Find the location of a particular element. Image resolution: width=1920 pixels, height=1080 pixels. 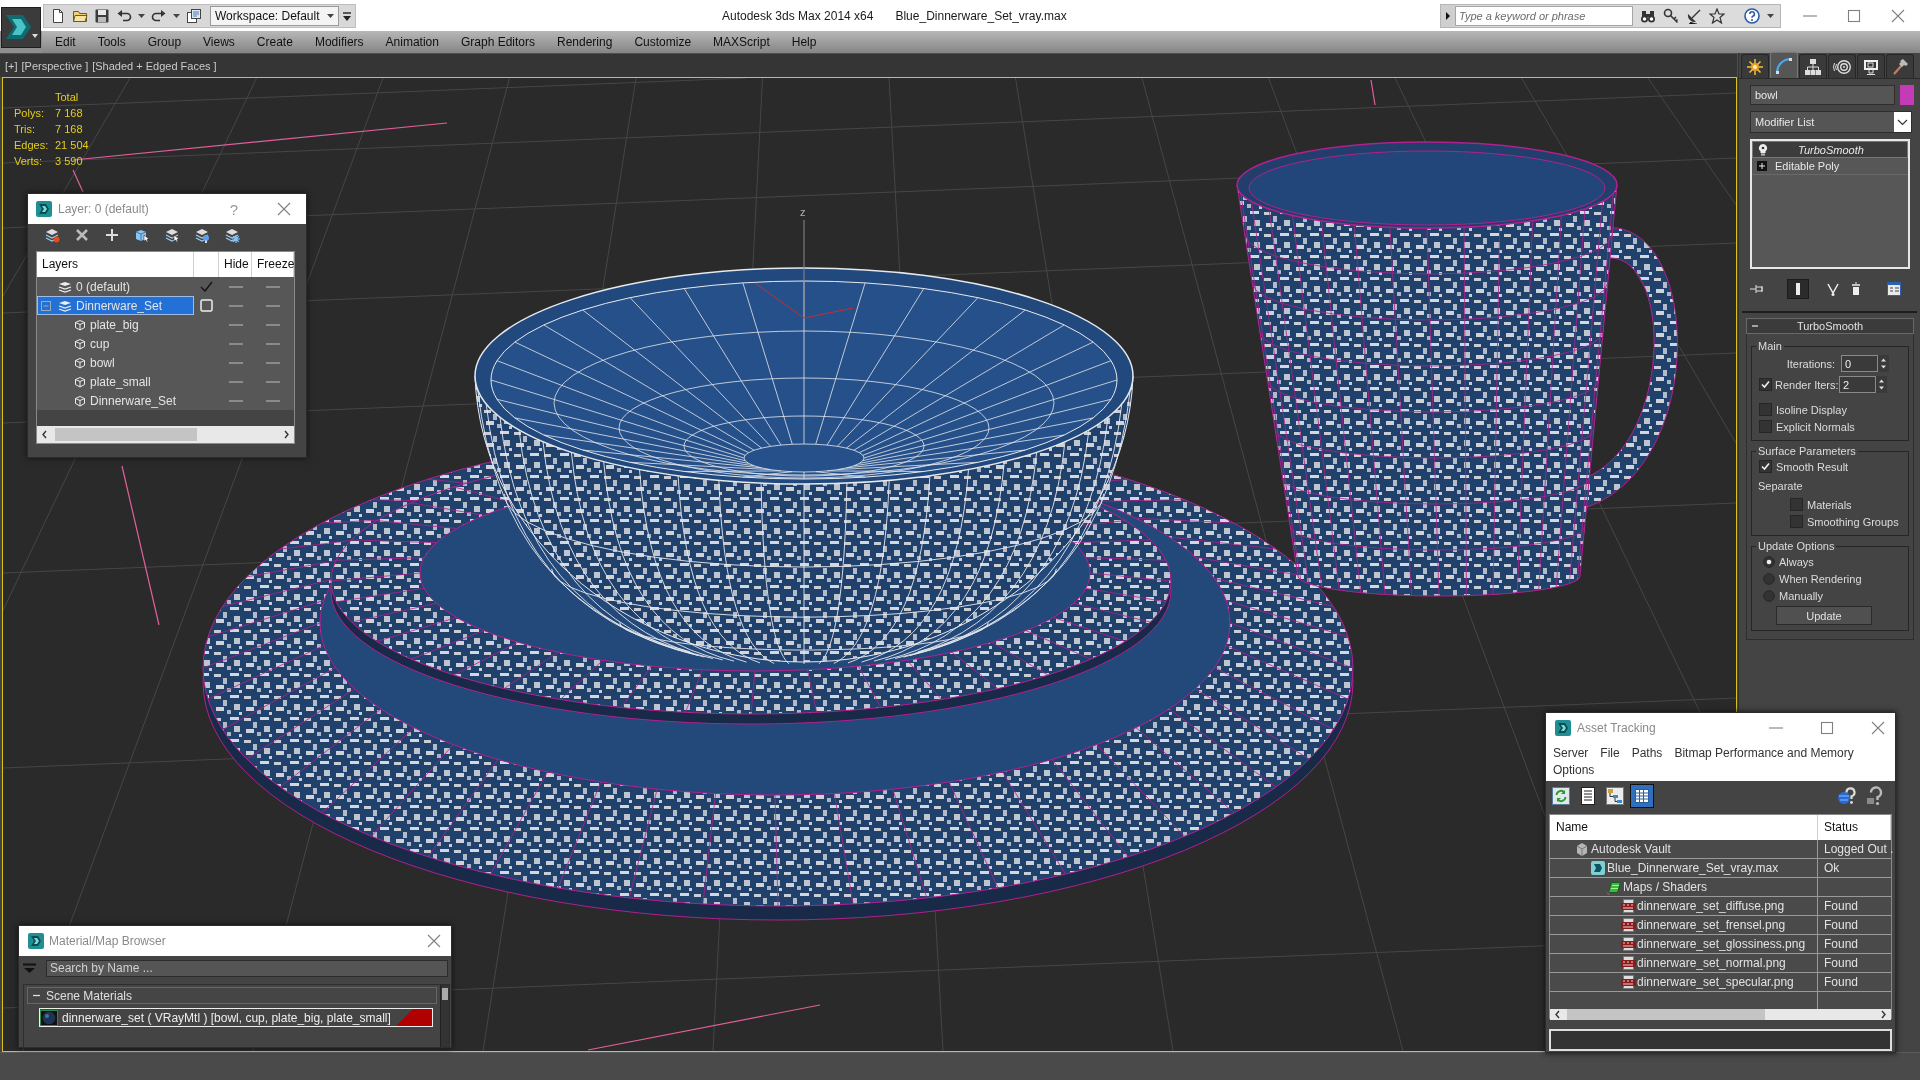

material-item: dinnerware_set ( VRayMtl ) [bowl, cup, plate_big, plate_small] is located at coordinates (236, 1017).